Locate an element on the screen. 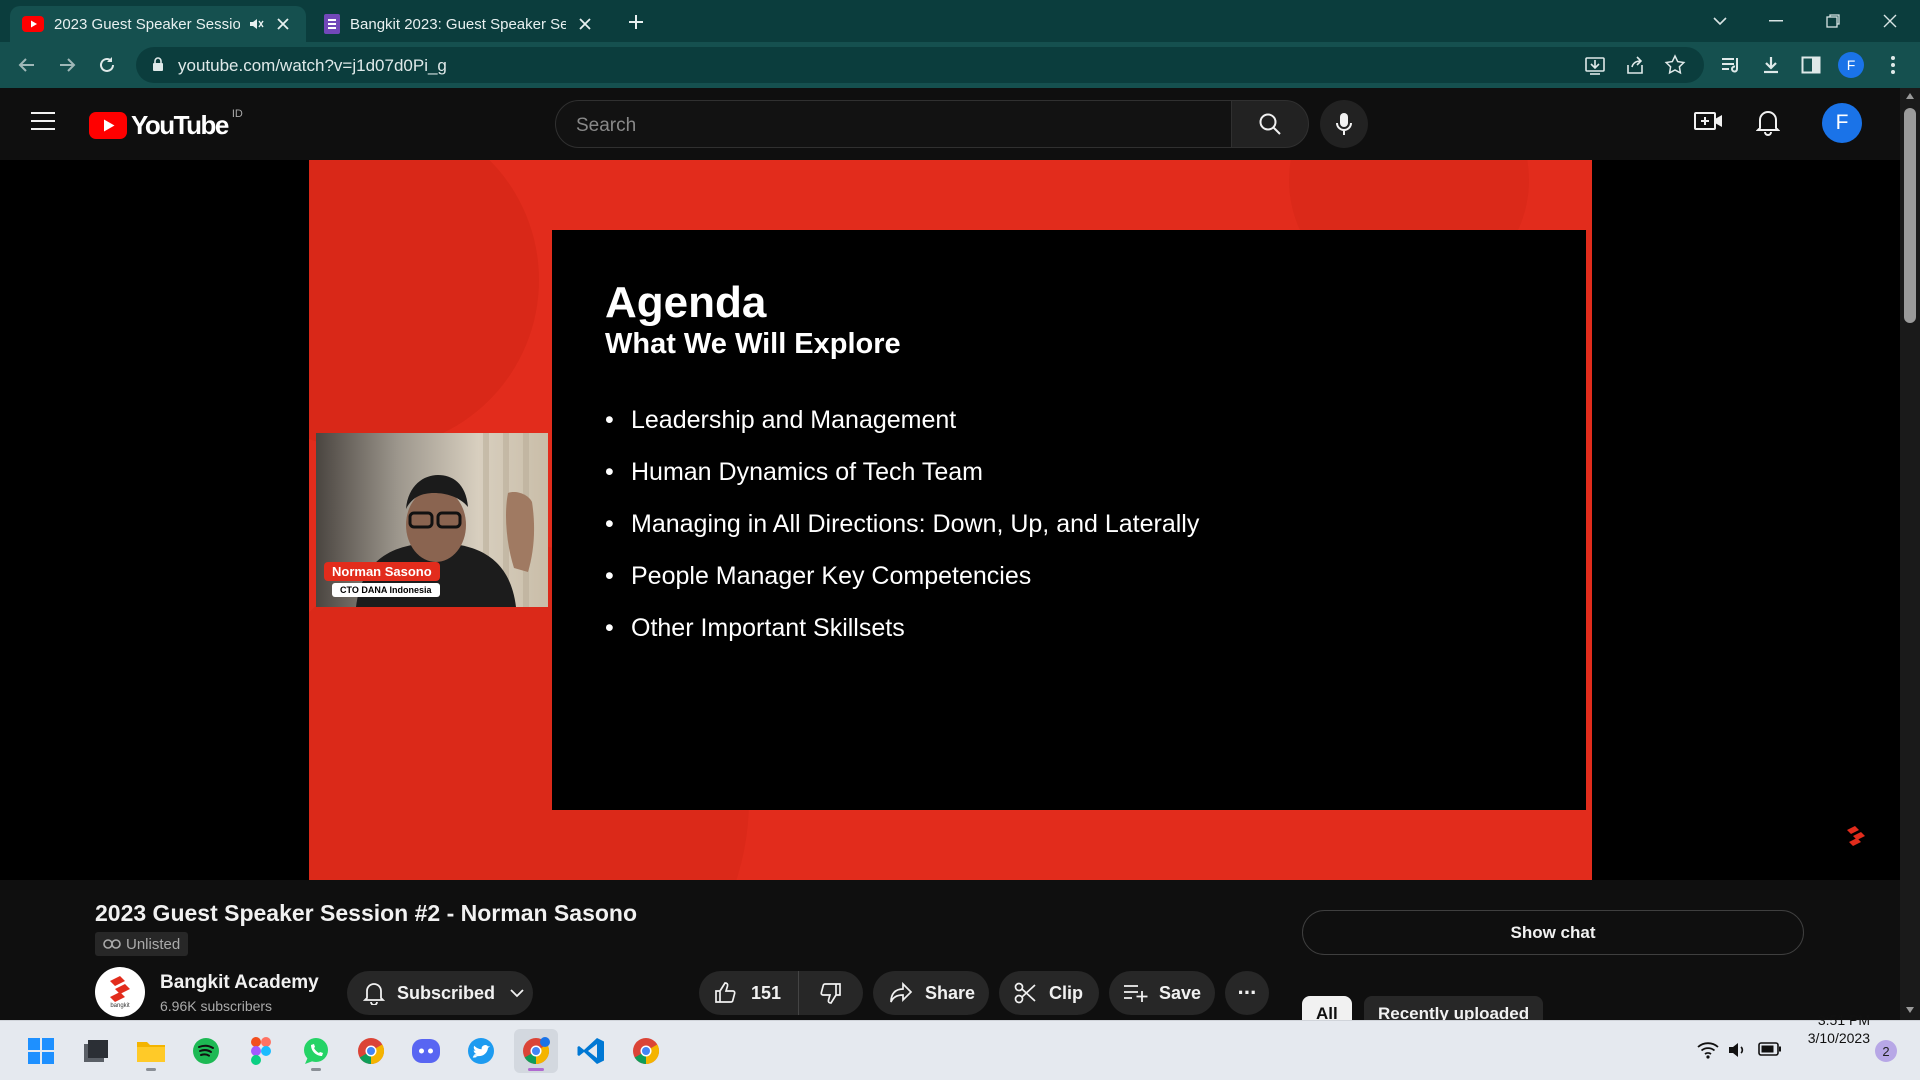 The height and width of the screenshot is (1080, 1920). agenda-item: Human Dynamics of Tech Team is located at coordinates (794, 472).